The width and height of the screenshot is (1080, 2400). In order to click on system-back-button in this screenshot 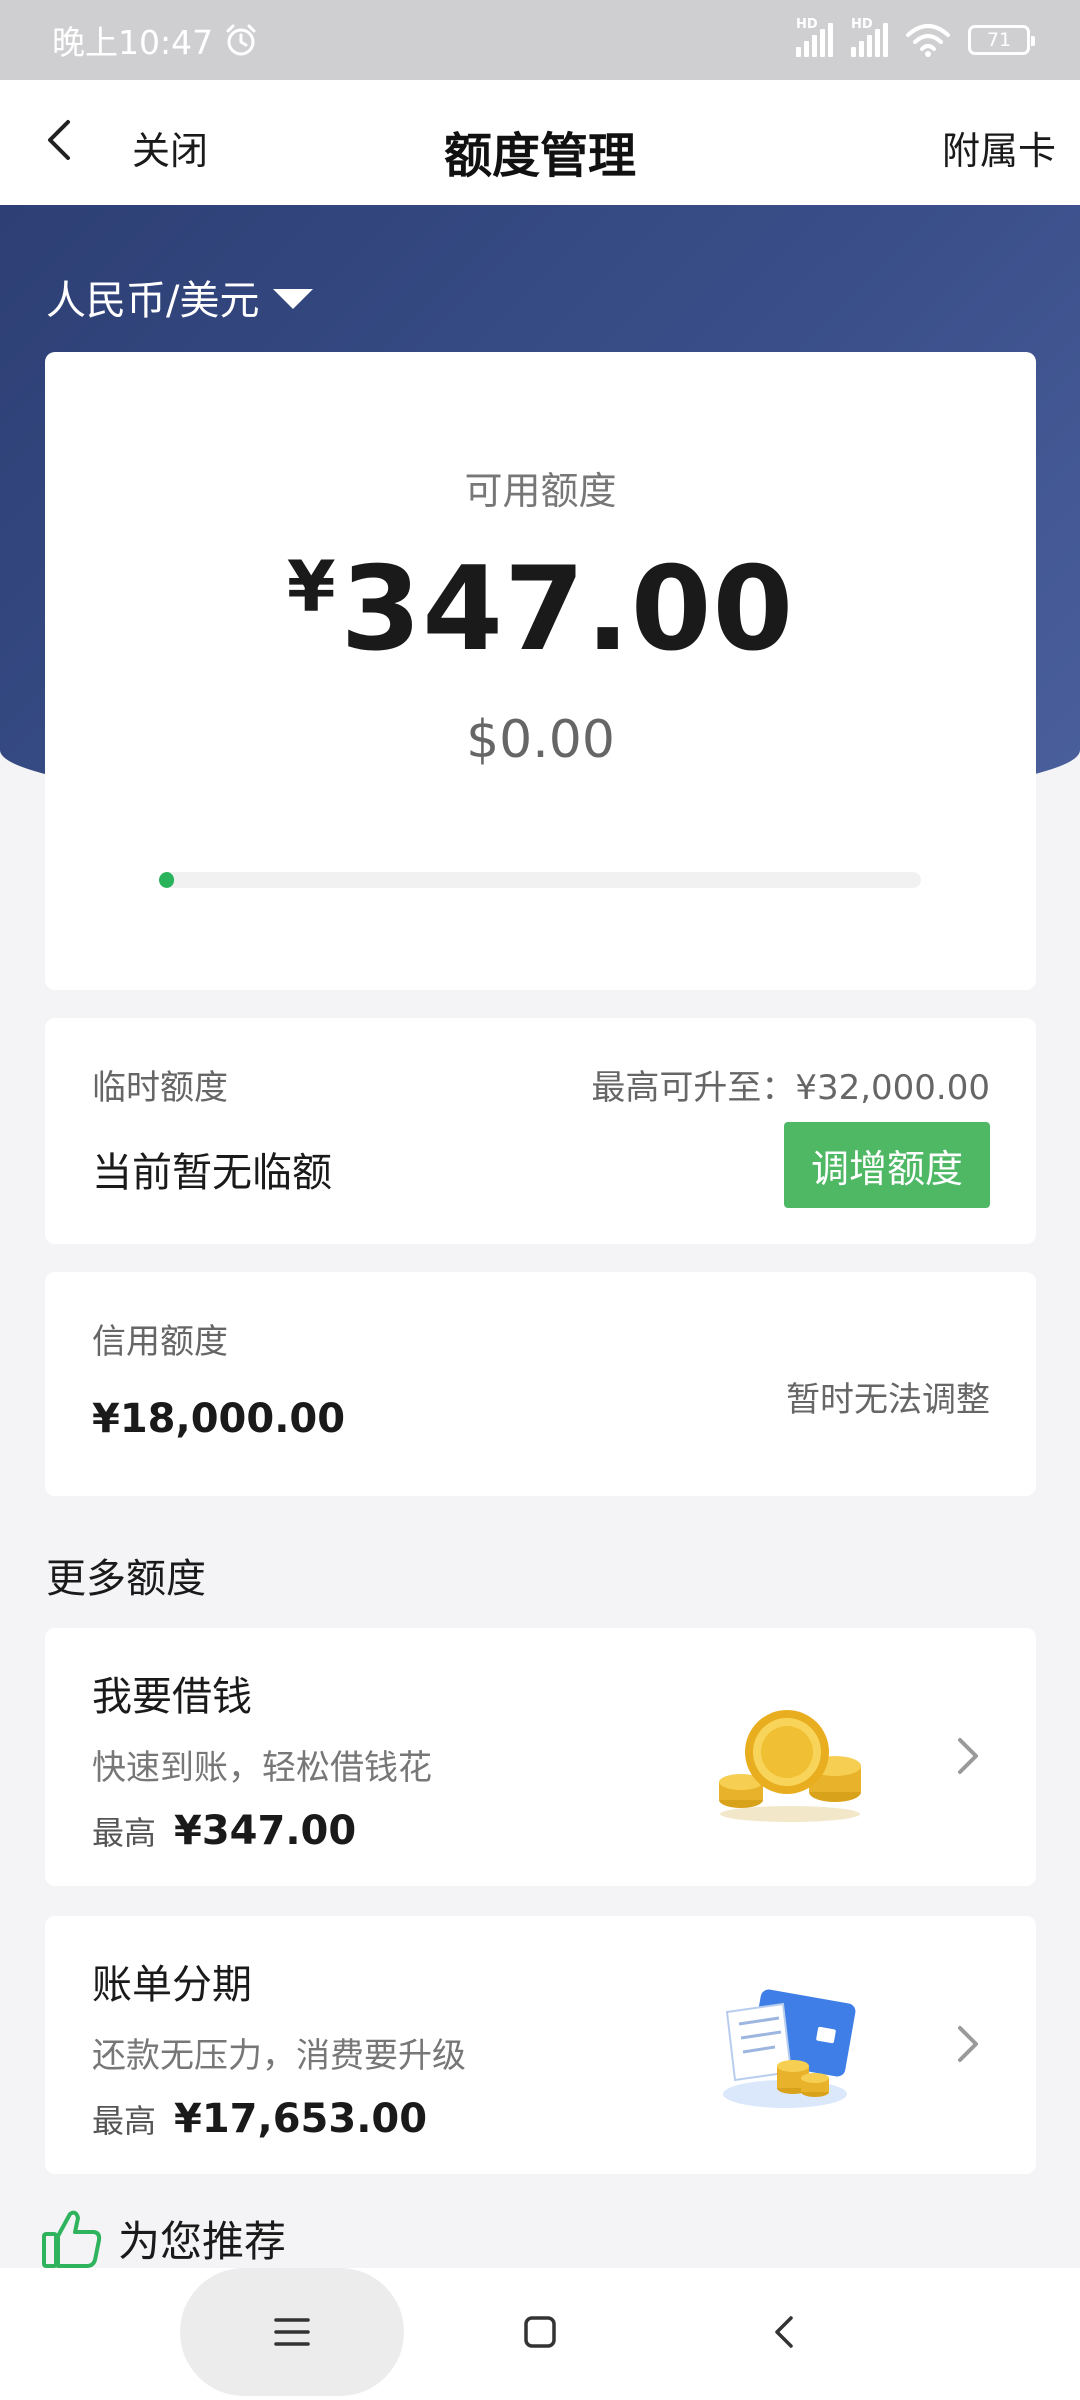, I will do `click(785, 2332)`.